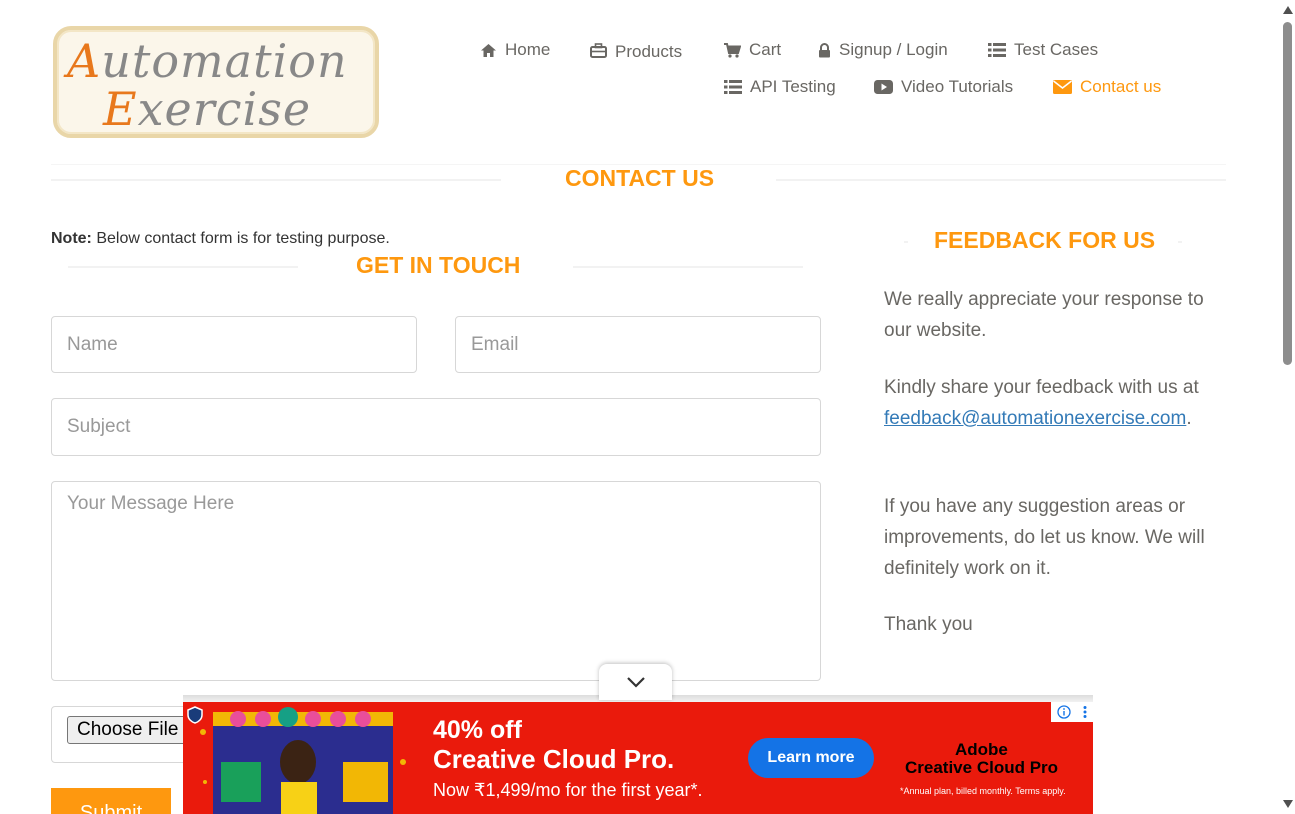  I want to click on nav-contact-us-label: Contact us, so click(1121, 86).